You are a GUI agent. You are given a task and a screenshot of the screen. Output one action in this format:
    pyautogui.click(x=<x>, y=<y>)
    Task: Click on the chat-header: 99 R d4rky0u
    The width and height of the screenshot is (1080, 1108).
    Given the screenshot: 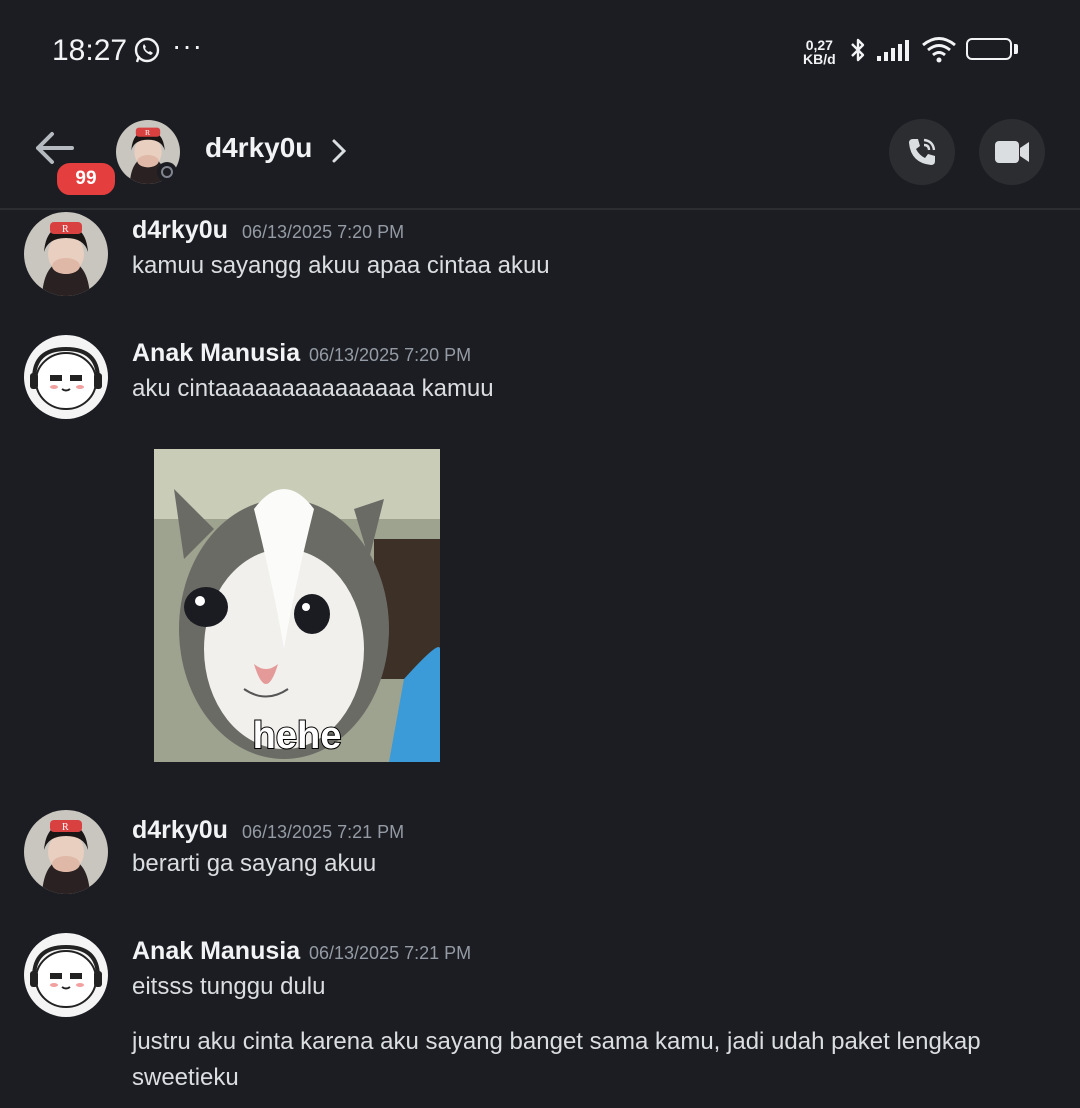 What is the action you would take?
    pyautogui.click(x=540, y=155)
    